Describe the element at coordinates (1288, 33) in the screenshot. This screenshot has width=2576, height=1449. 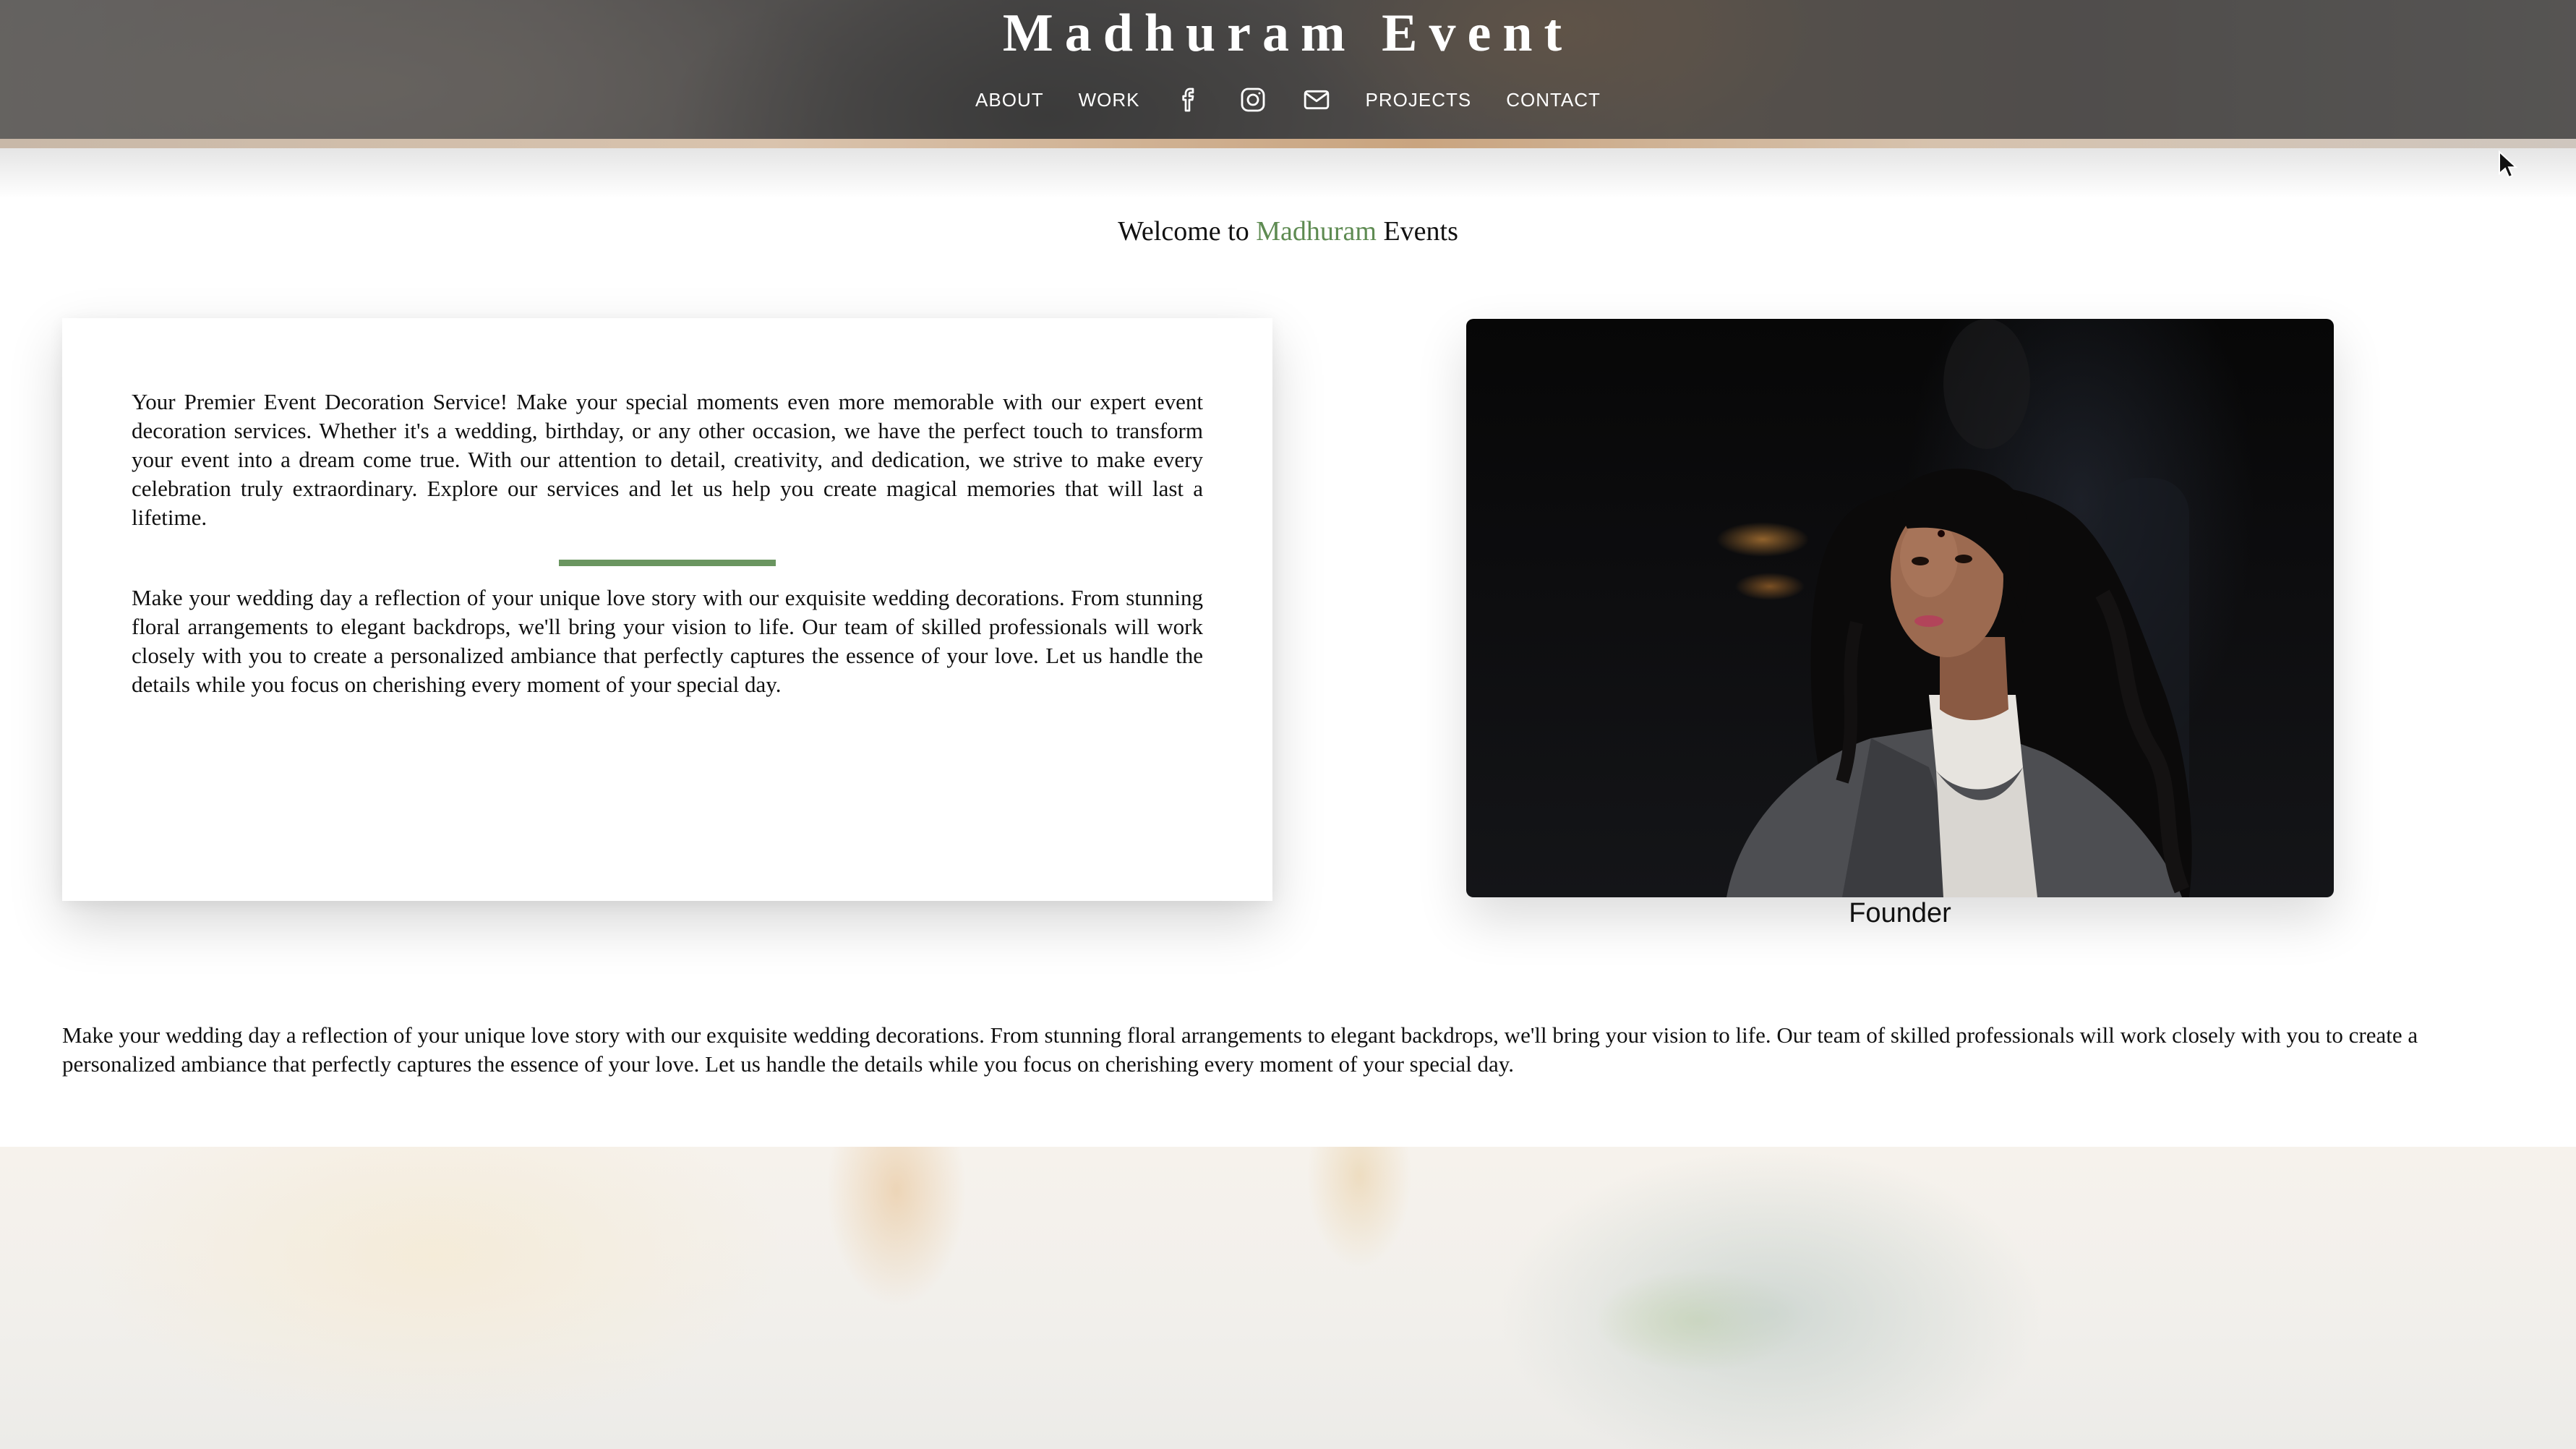
I see `site-title: Madhuram Event` at that location.